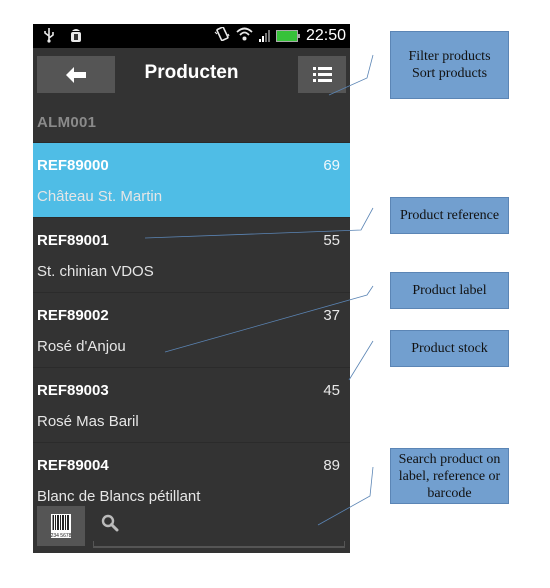 The width and height of the screenshot is (550, 588). I want to click on list-icon, so click(322, 74).